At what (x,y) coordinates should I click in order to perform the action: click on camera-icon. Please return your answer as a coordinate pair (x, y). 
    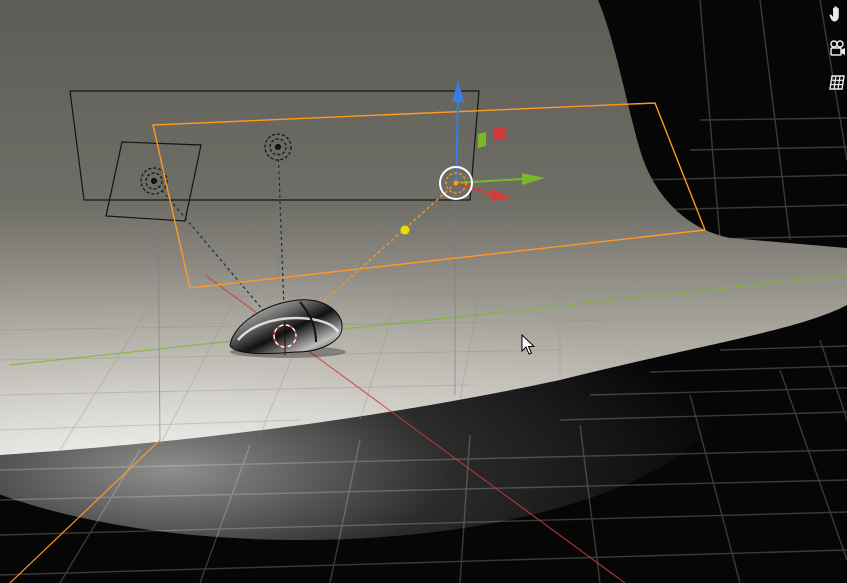
    Looking at the image, I should click on (837, 48).